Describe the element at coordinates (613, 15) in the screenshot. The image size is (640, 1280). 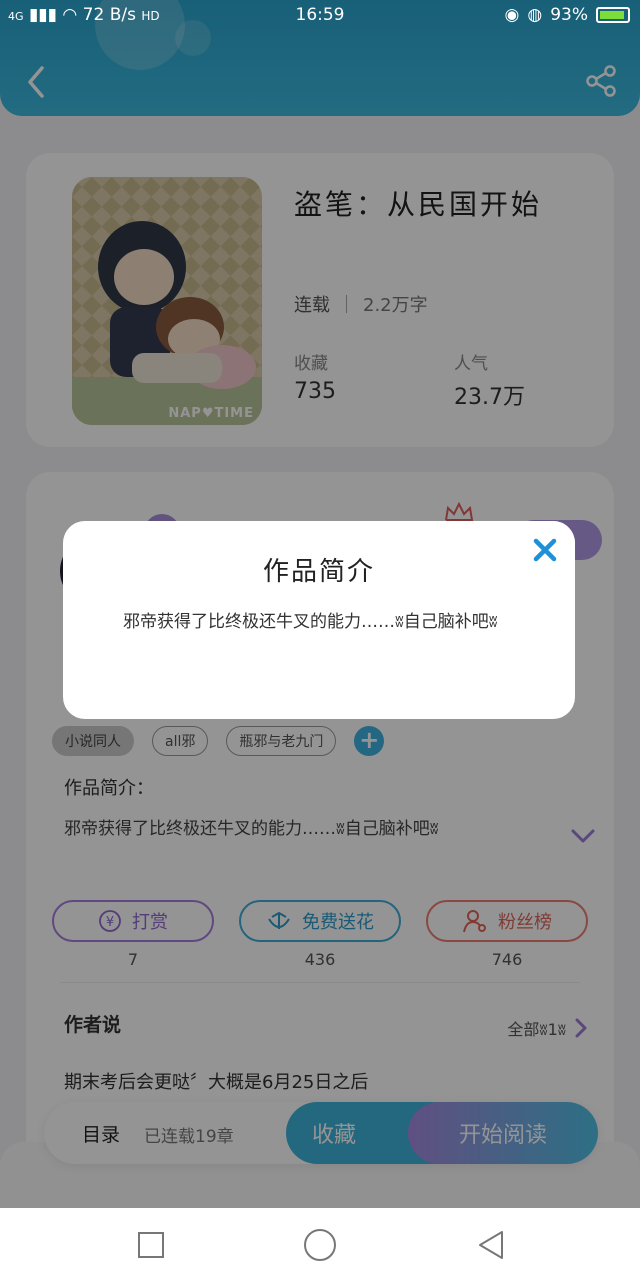
I see `battery-icon` at that location.